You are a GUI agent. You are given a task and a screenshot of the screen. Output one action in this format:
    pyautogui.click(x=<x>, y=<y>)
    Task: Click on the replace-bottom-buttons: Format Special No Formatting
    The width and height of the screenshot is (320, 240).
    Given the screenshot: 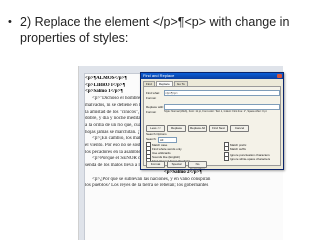 What is the action you would take?
    pyautogui.click(x=177, y=165)
    